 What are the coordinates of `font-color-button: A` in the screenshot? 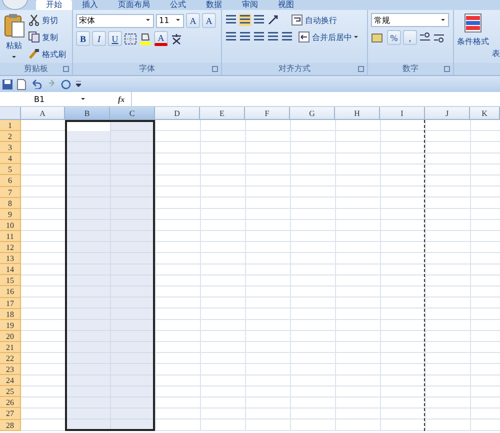 It's located at (161, 38).